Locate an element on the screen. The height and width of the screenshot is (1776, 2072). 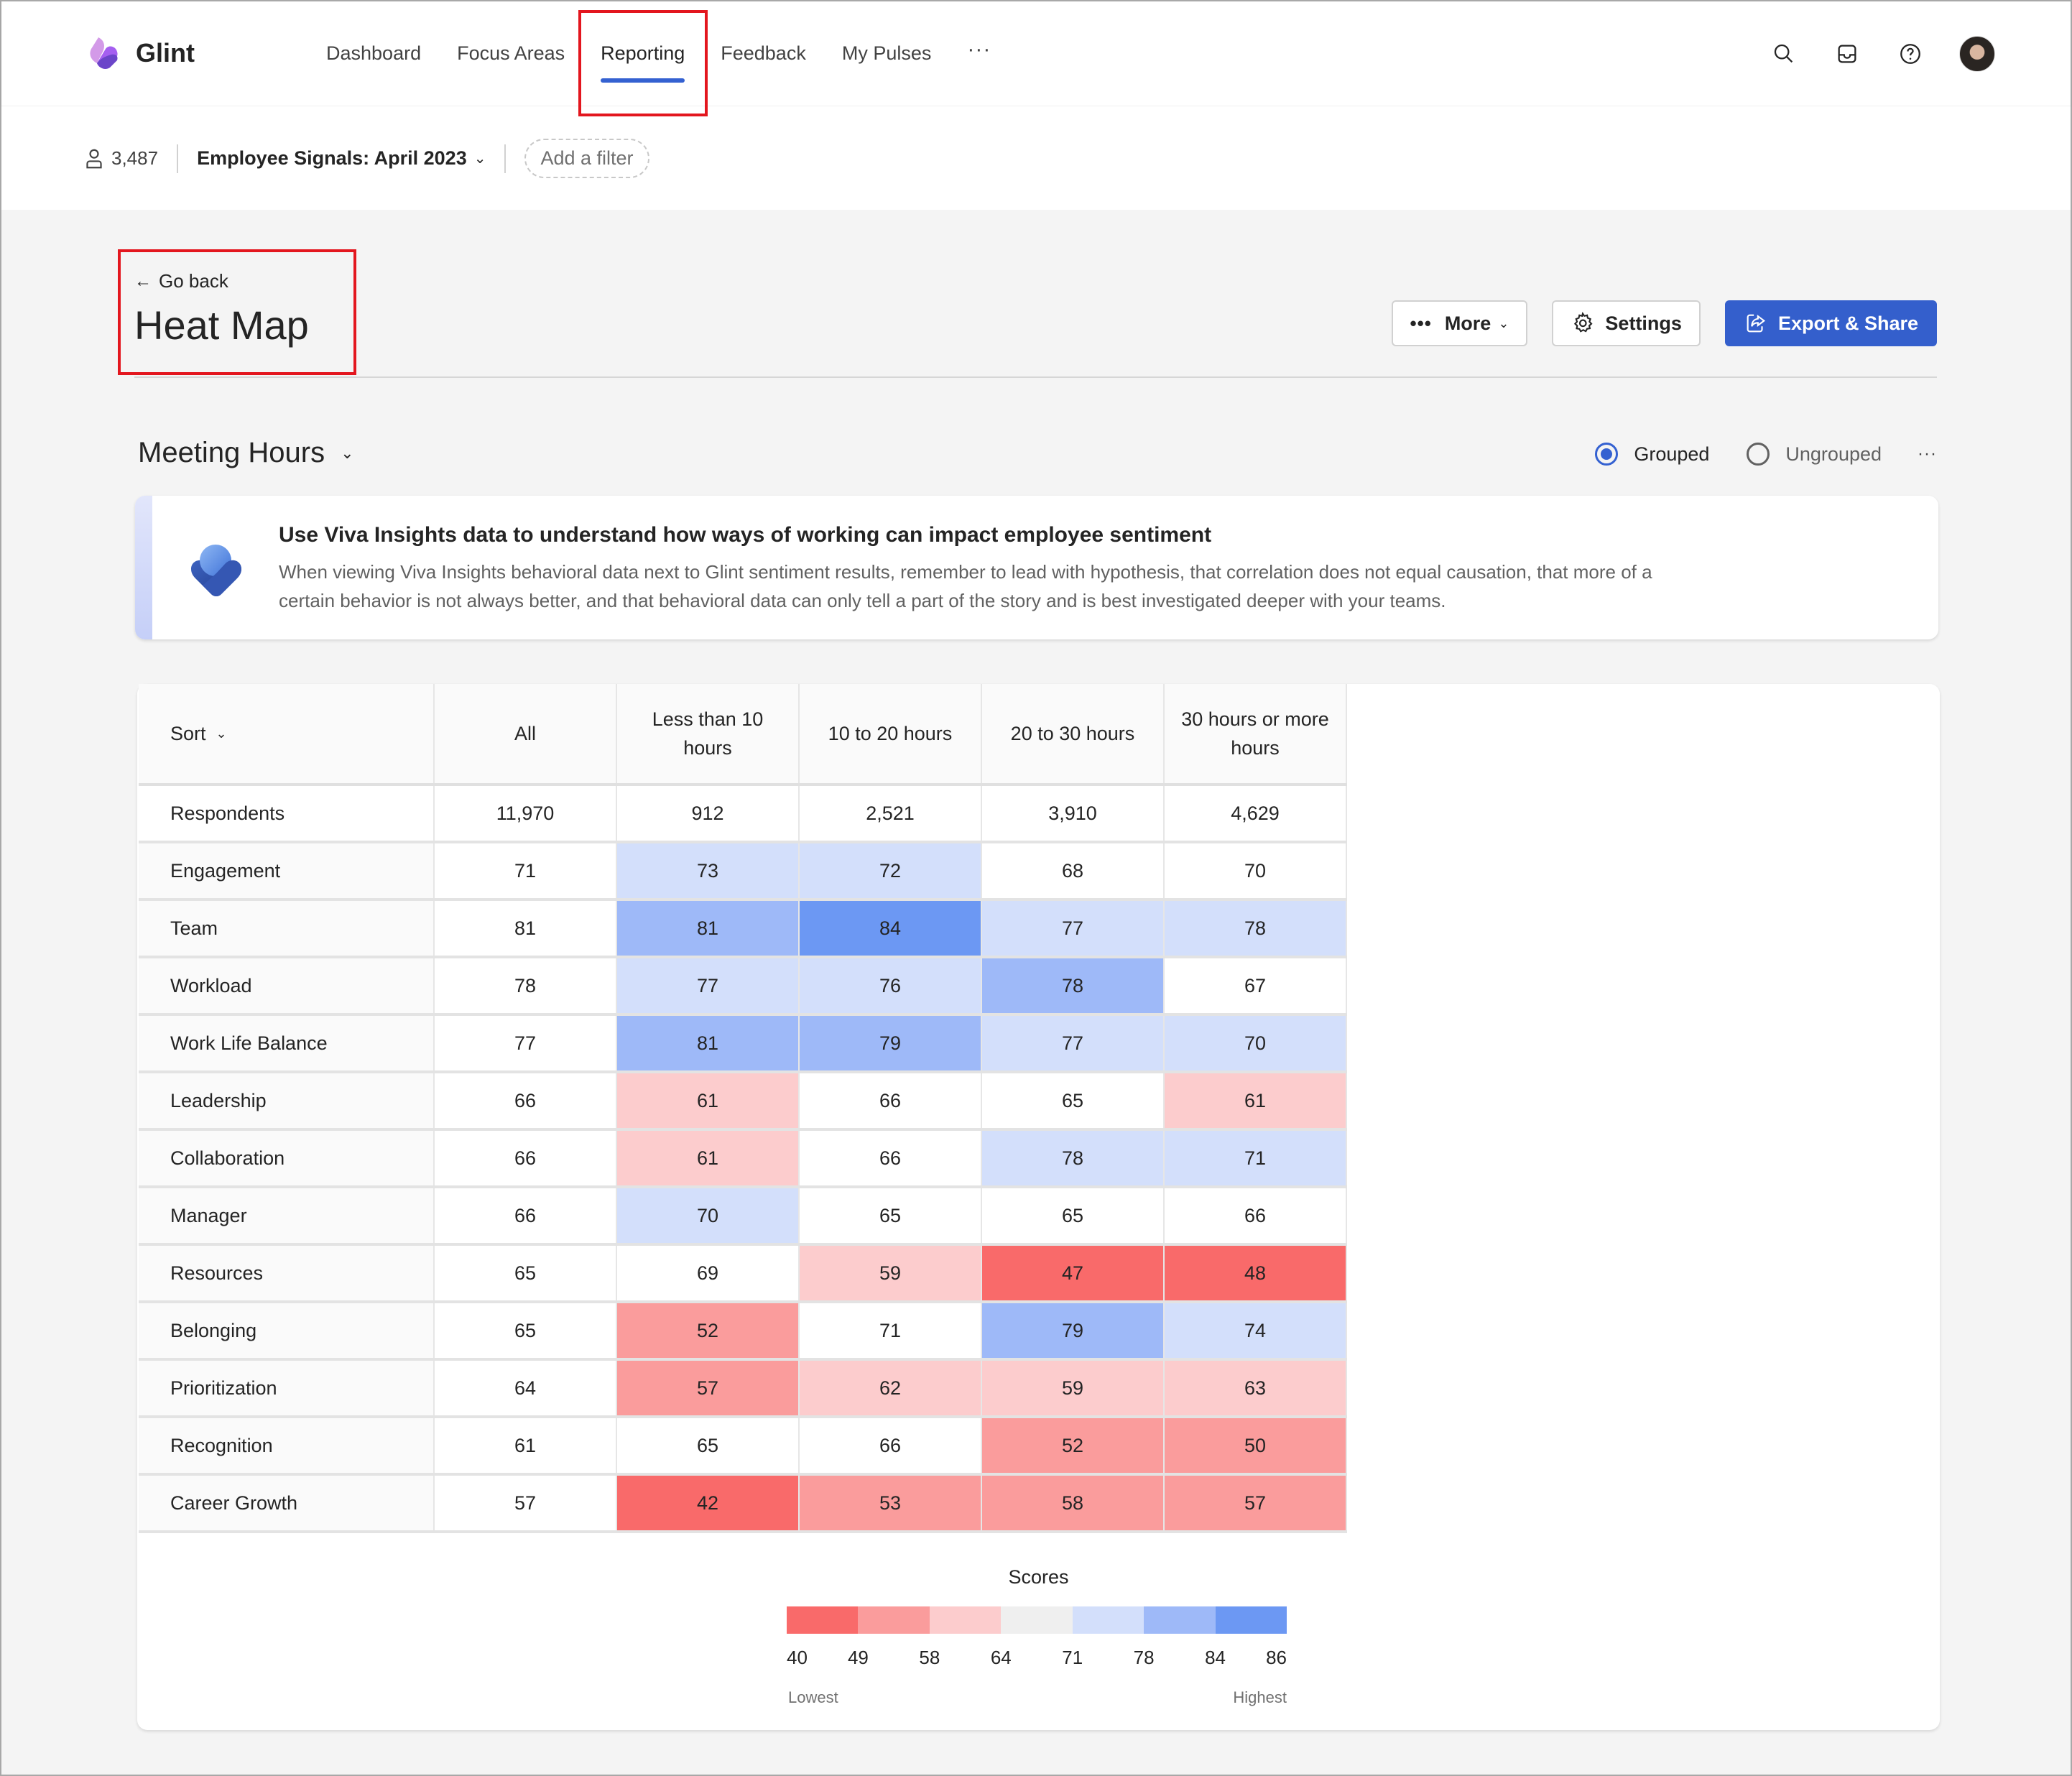
row-label: Prioritization is located at coordinates (287, 1388).